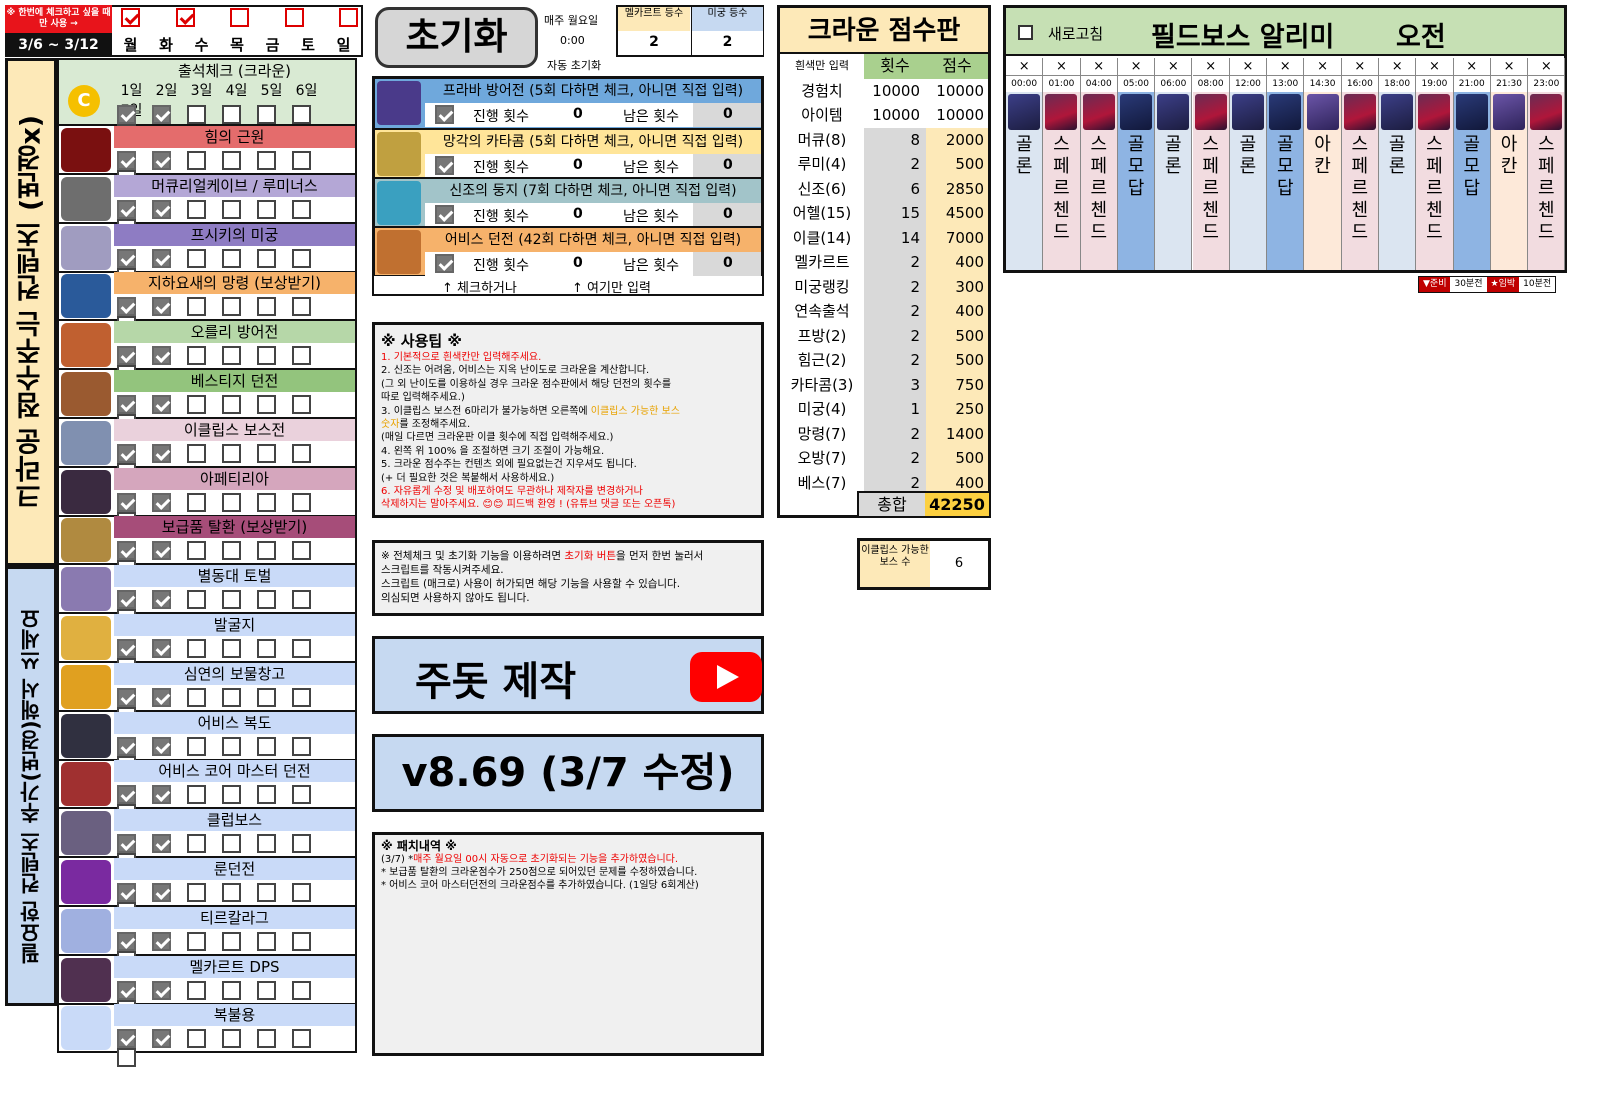 The width and height of the screenshot is (1615, 1093). I want to click on crown-item-count: 10000, so click(895, 90).